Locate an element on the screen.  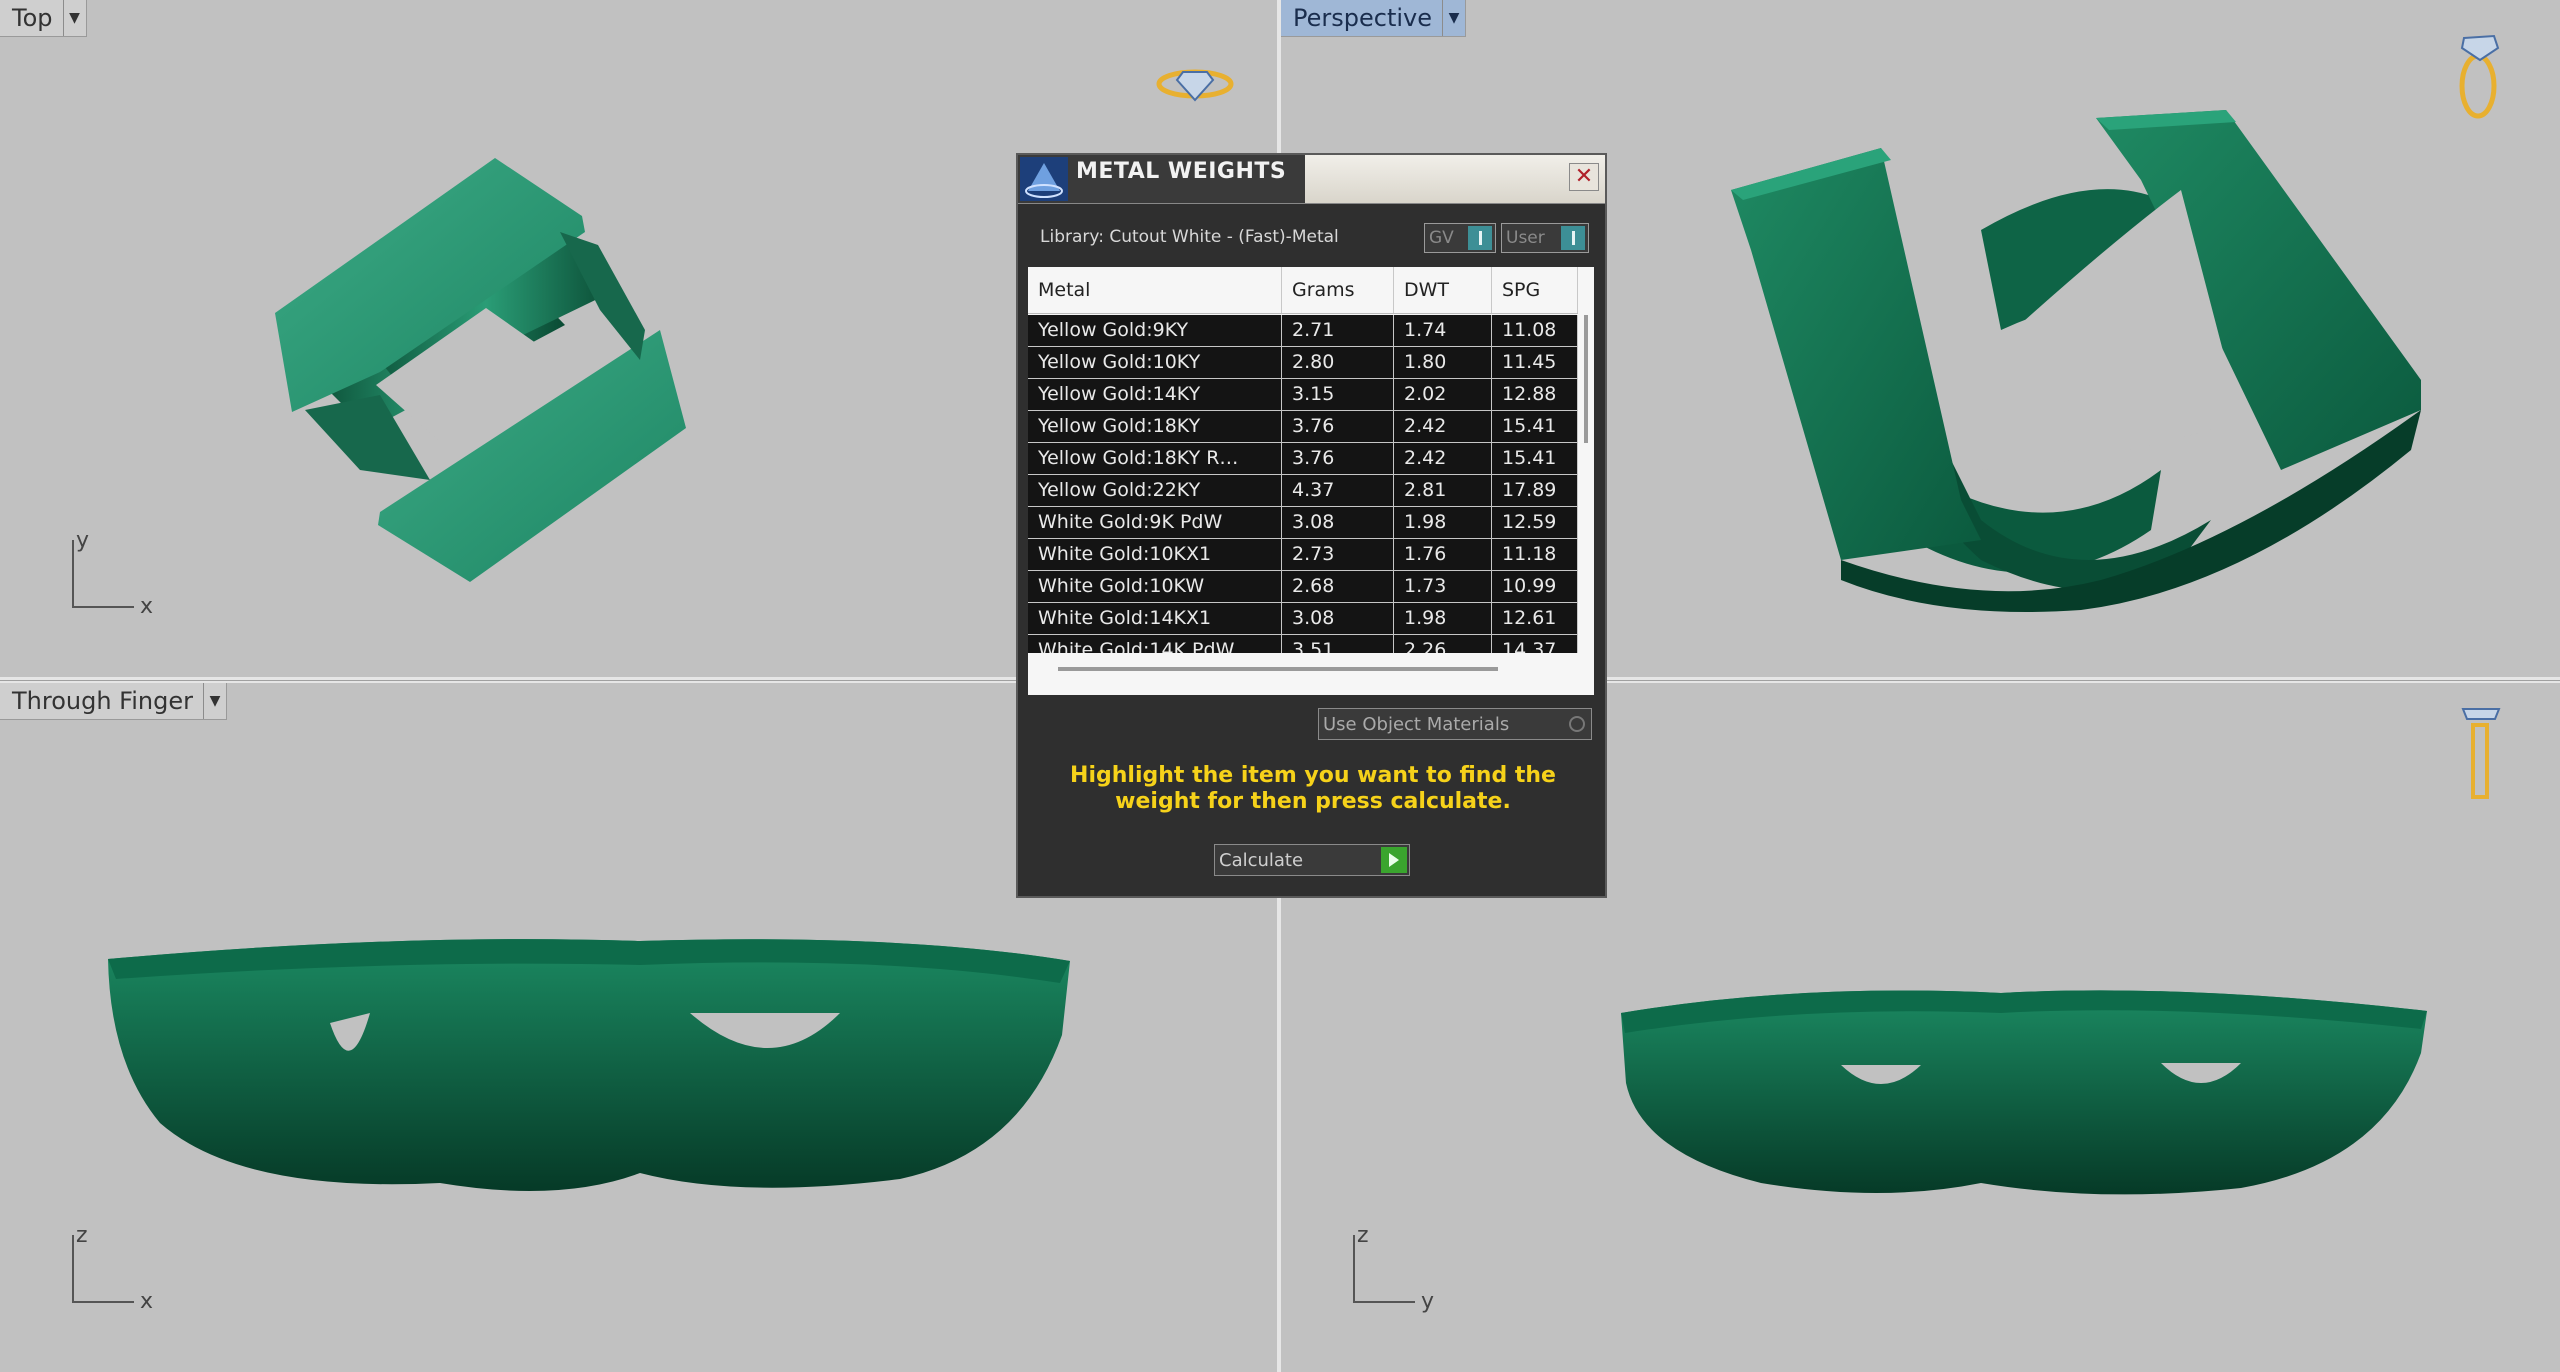
table-row: White Gold:14KX1 3.08 1.98 12.61 is located at coordinates (1303, 619).